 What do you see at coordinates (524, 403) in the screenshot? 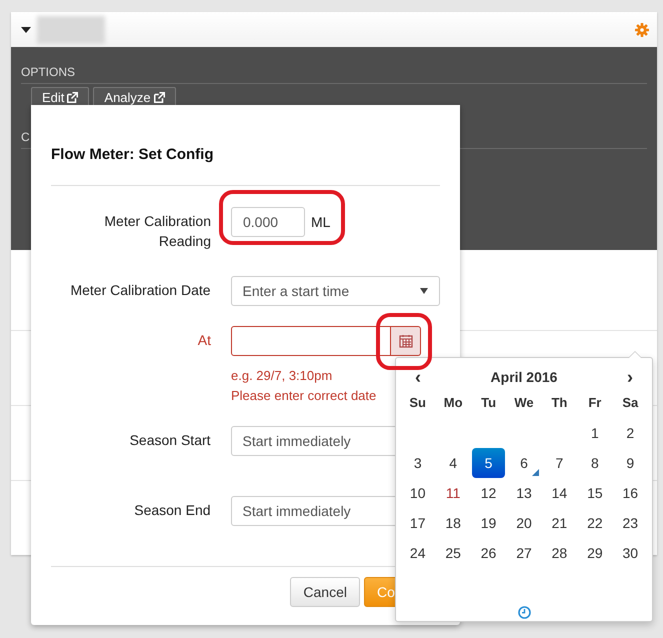
I see `weekday-label: We` at bounding box center [524, 403].